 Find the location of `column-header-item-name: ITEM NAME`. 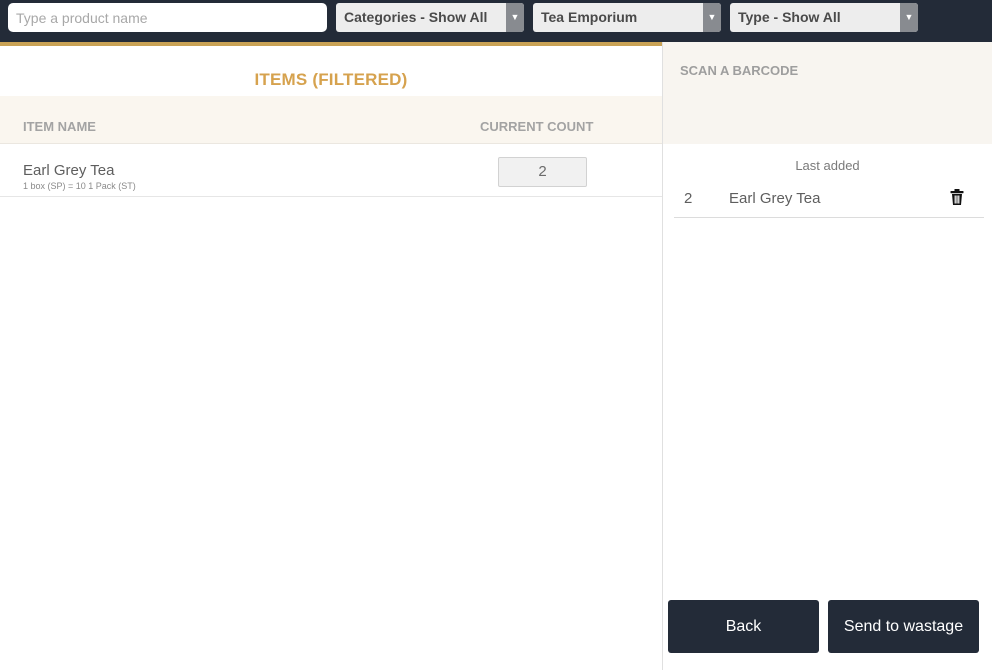

column-header-item-name: ITEM NAME is located at coordinates (59, 126).